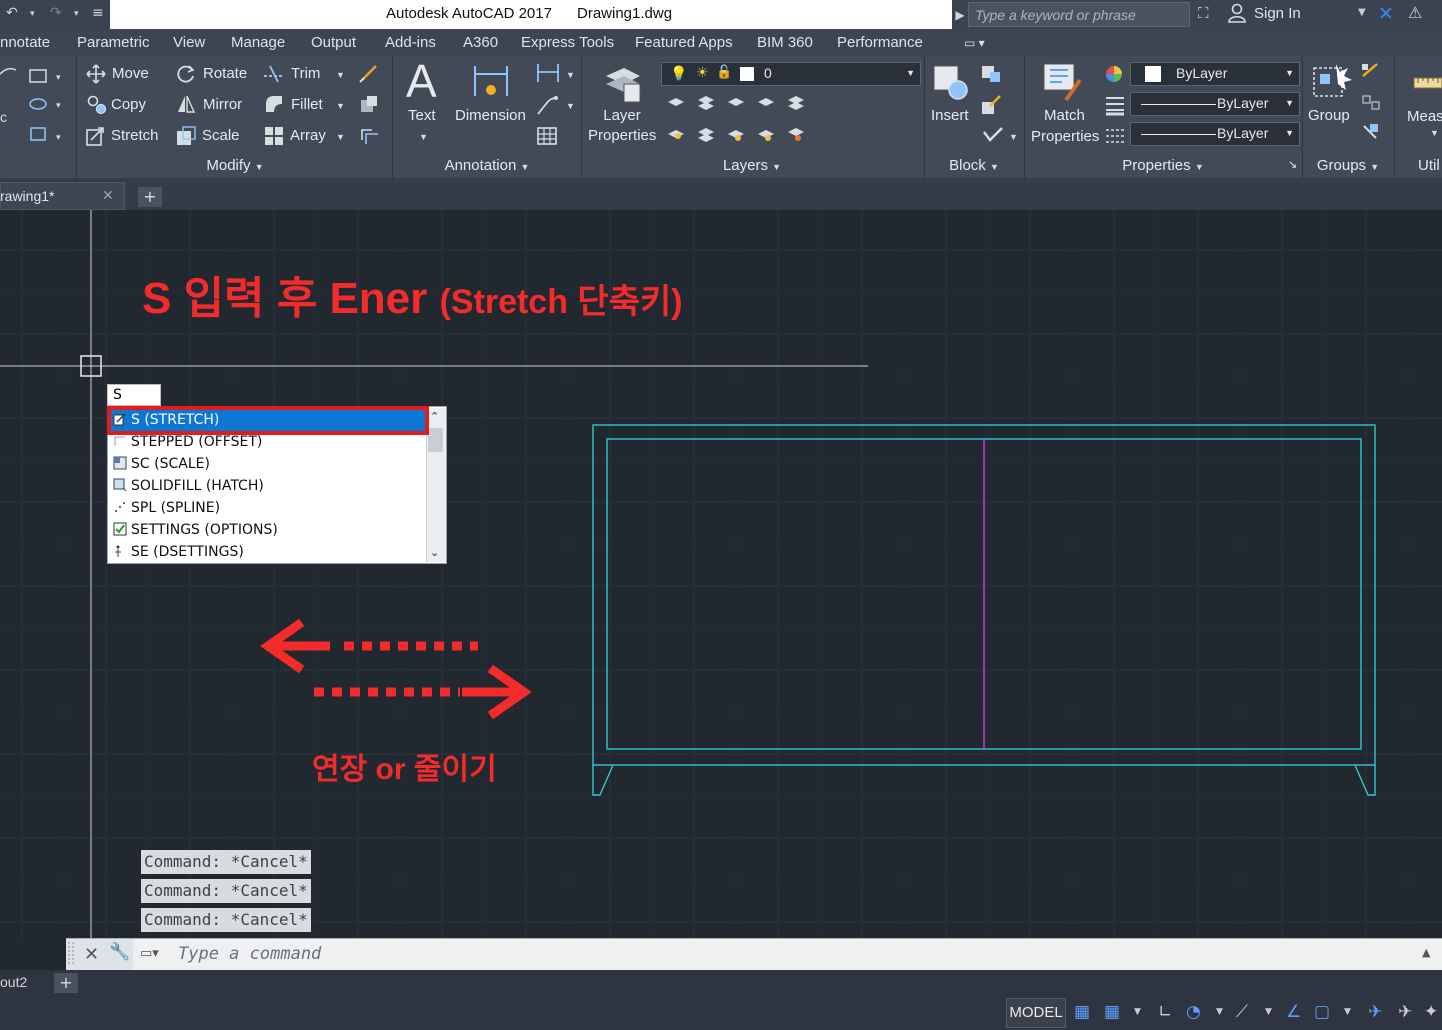  Describe the element at coordinates (1165, 1012) in the screenshot. I see `ortho-icon: ∟` at that location.